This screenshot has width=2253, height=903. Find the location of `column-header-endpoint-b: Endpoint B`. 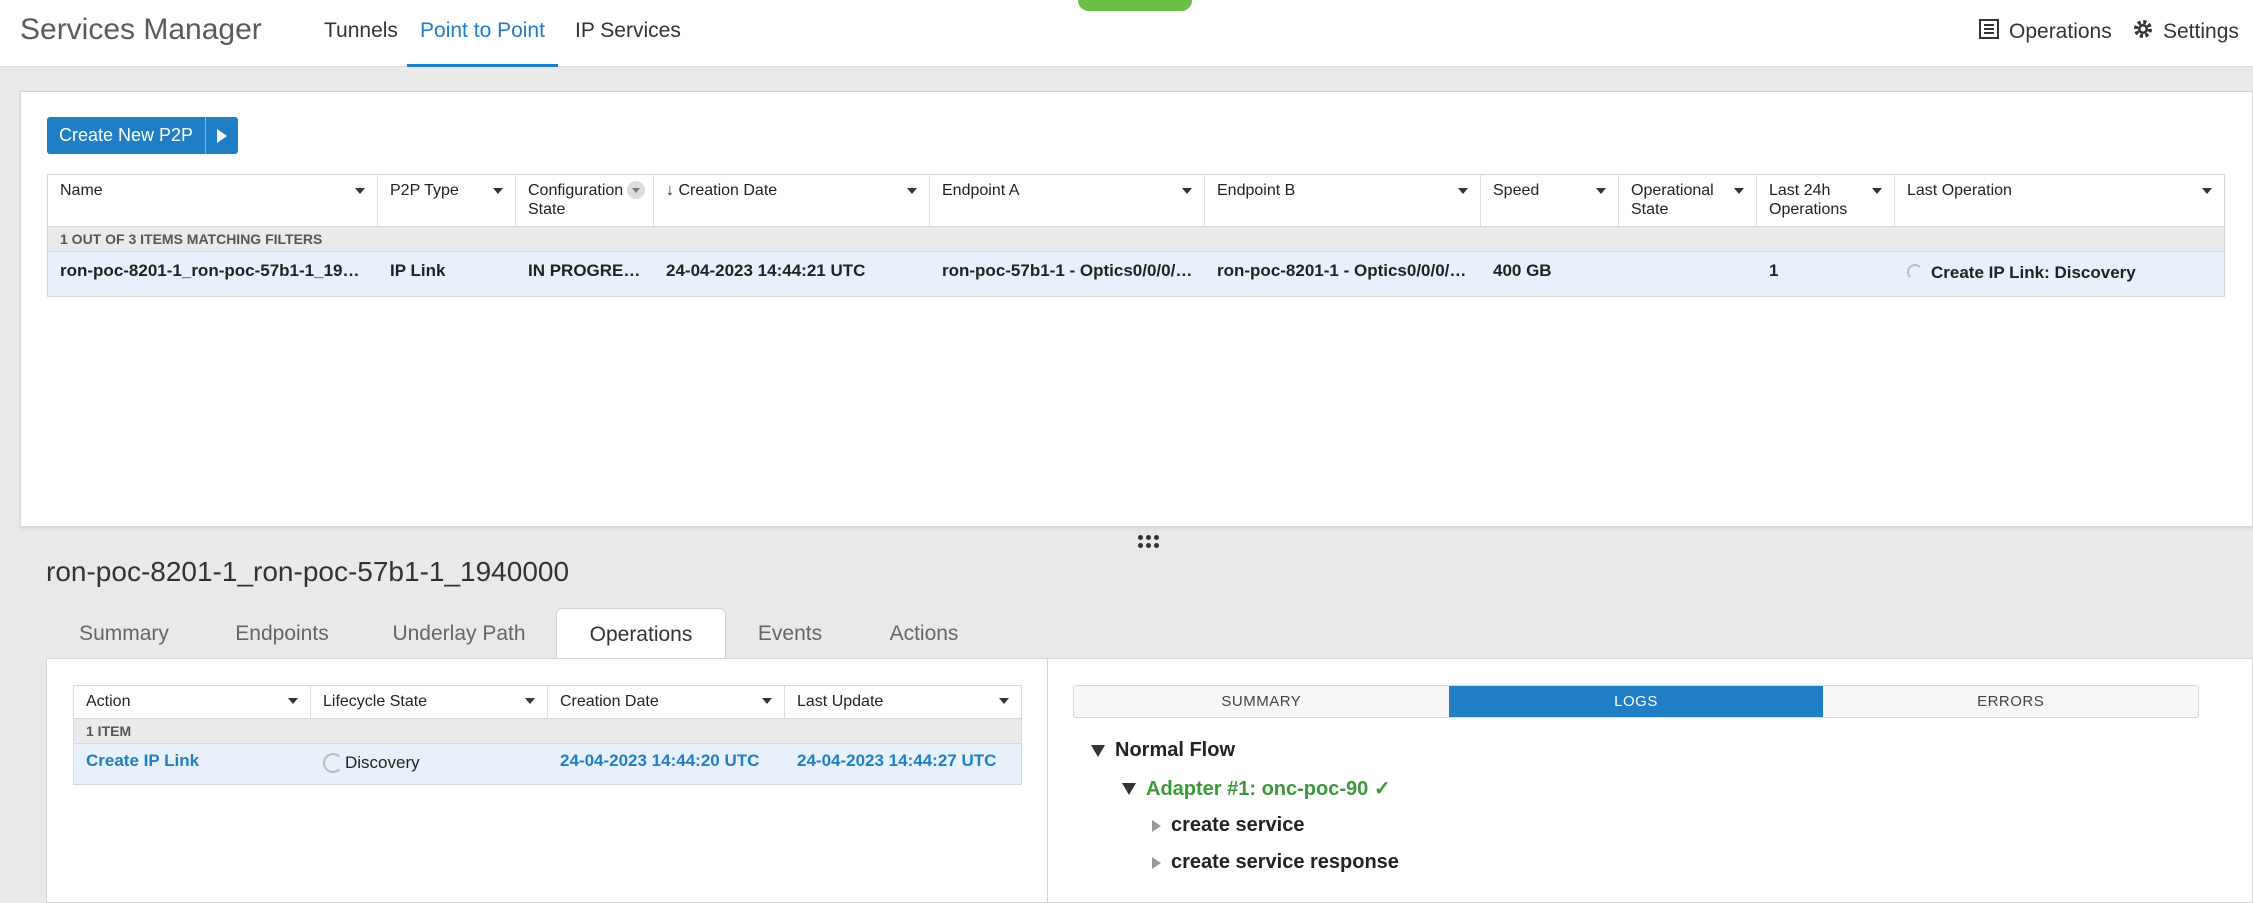

column-header-endpoint-b: Endpoint B is located at coordinates (1343, 200).